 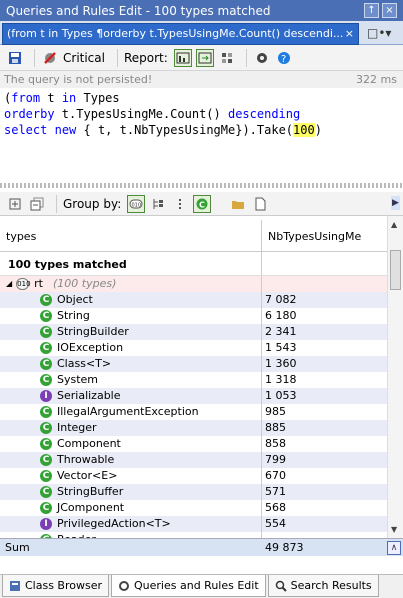 What do you see at coordinates (395, 377) in the screenshot?
I see `grid-vertical-scrollbar: ▲ ▼` at bounding box center [395, 377].